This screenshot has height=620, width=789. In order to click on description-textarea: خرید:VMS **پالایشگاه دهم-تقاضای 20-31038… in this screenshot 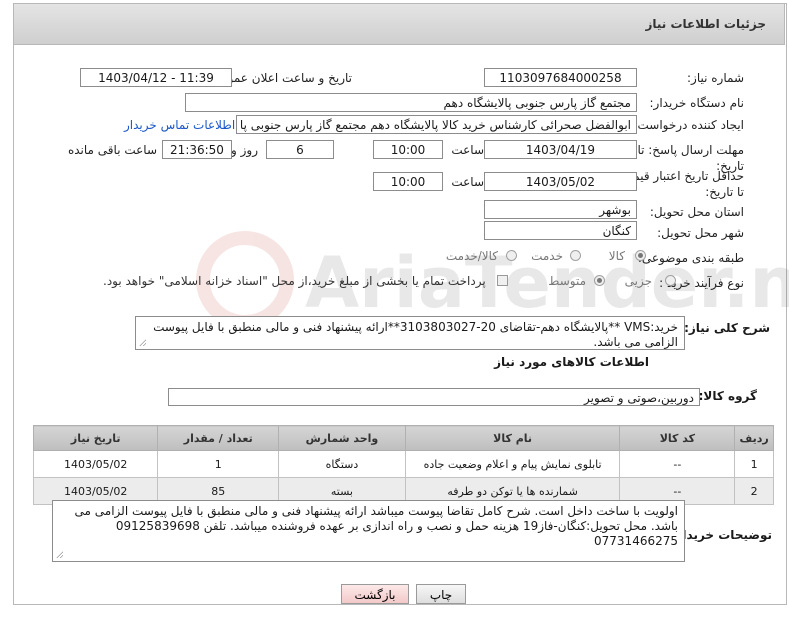, I will do `click(410, 333)`.